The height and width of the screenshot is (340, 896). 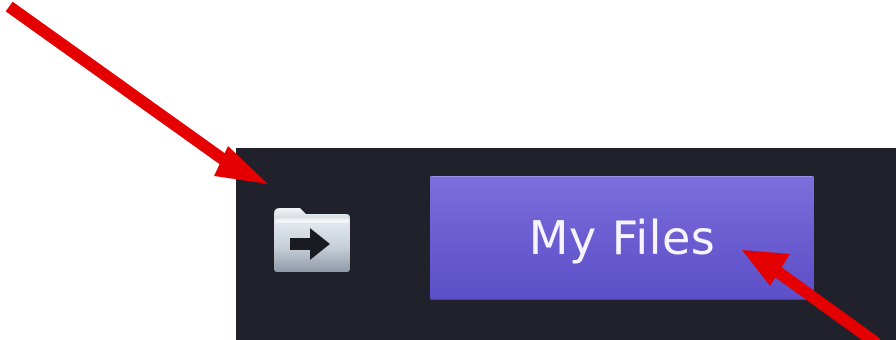 What do you see at coordinates (312, 239) in the screenshot?
I see `folder-arrow-icon` at bounding box center [312, 239].